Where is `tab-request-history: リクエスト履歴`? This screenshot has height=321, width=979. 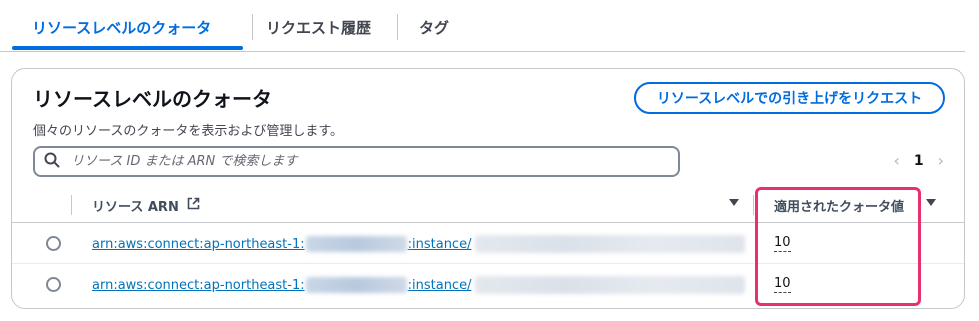
tab-request-history: リクエスト履歴 is located at coordinates (318, 26).